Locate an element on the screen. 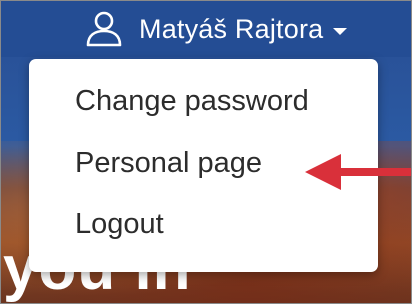 The width and height of the screenshot is (412, 304). arrow-left-icon is located at coordinates (358, 172).